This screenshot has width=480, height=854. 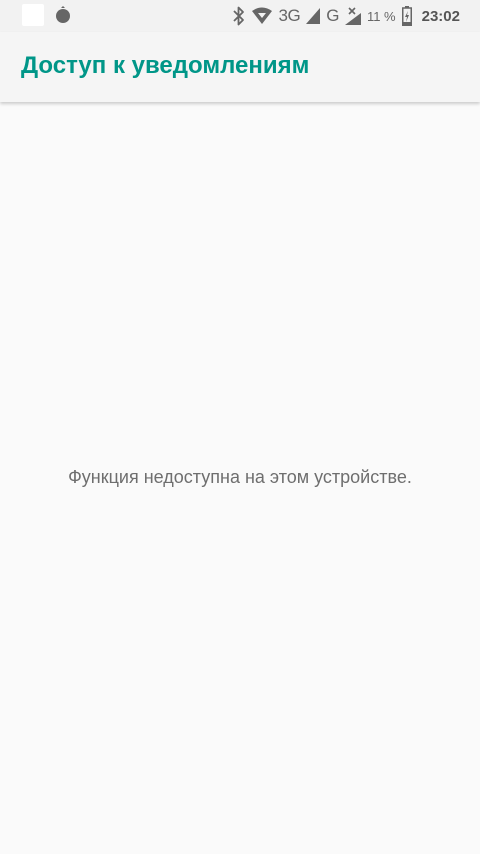 What do you see at coordinates (440, 16) in the screenshot?
I see `clock-time: 23:02` at bounding box center [440, 16].